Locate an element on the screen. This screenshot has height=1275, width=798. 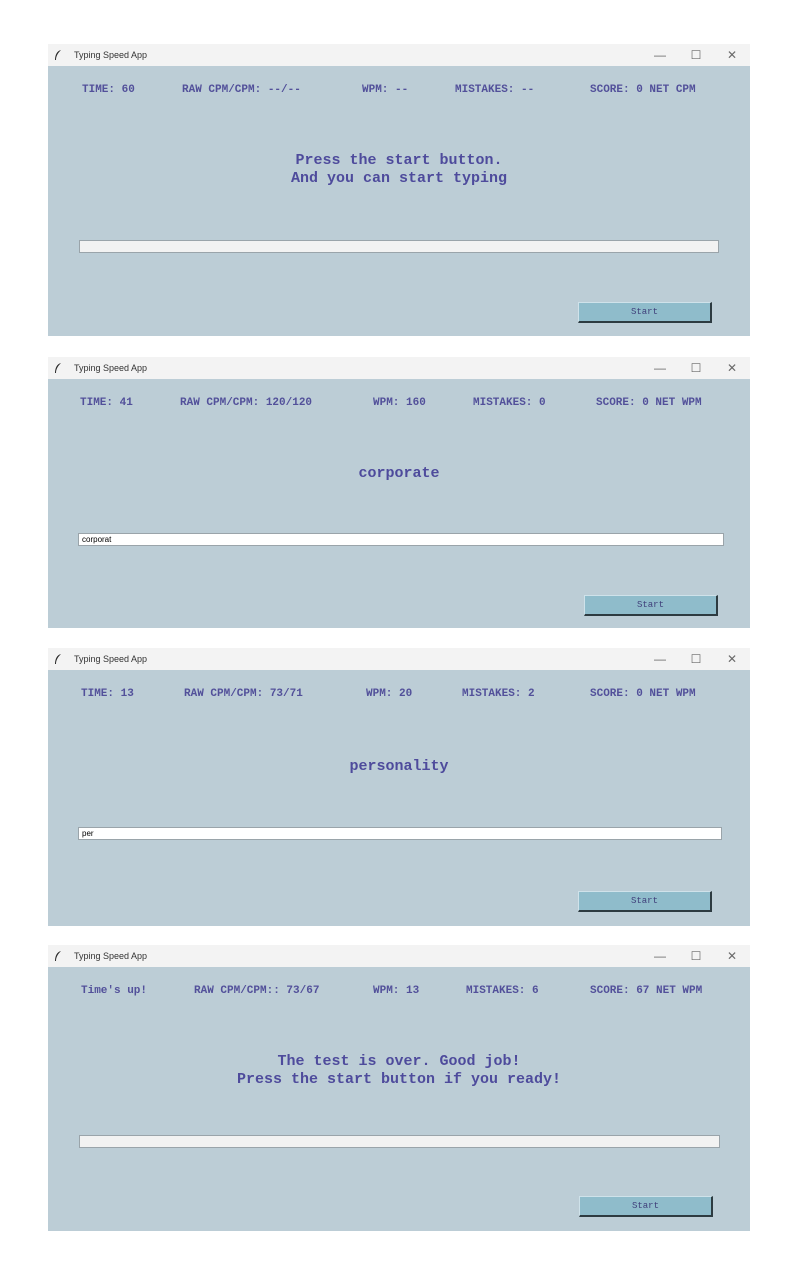
time-label: TIME: 60 is located at coordinates (108, 90).